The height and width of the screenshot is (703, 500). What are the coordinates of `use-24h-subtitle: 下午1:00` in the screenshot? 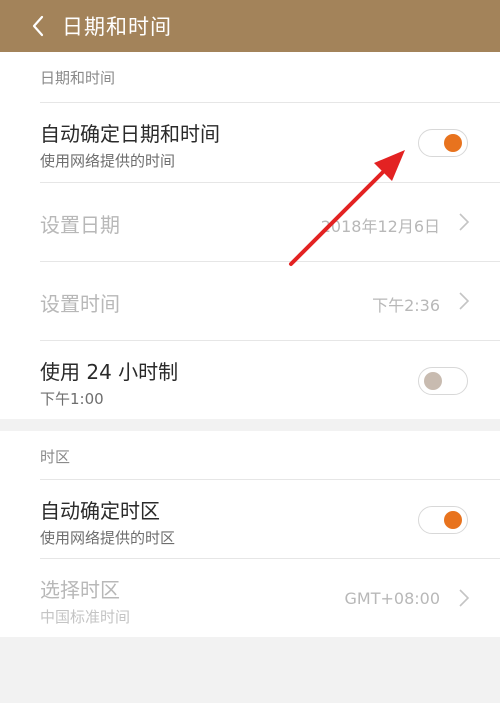 It's located at (72, 399).